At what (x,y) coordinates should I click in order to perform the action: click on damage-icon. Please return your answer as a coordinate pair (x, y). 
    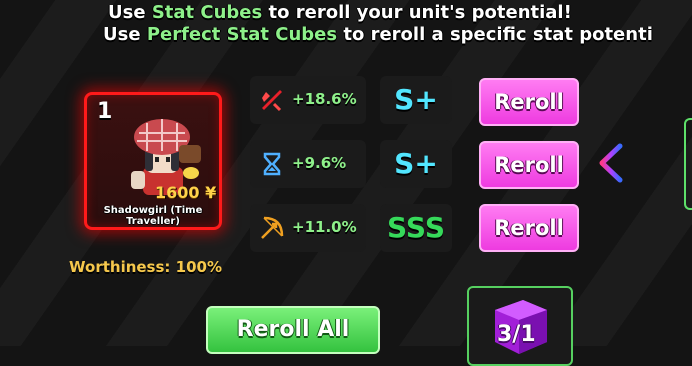
    Looking at the image, I should click on (272, 101).